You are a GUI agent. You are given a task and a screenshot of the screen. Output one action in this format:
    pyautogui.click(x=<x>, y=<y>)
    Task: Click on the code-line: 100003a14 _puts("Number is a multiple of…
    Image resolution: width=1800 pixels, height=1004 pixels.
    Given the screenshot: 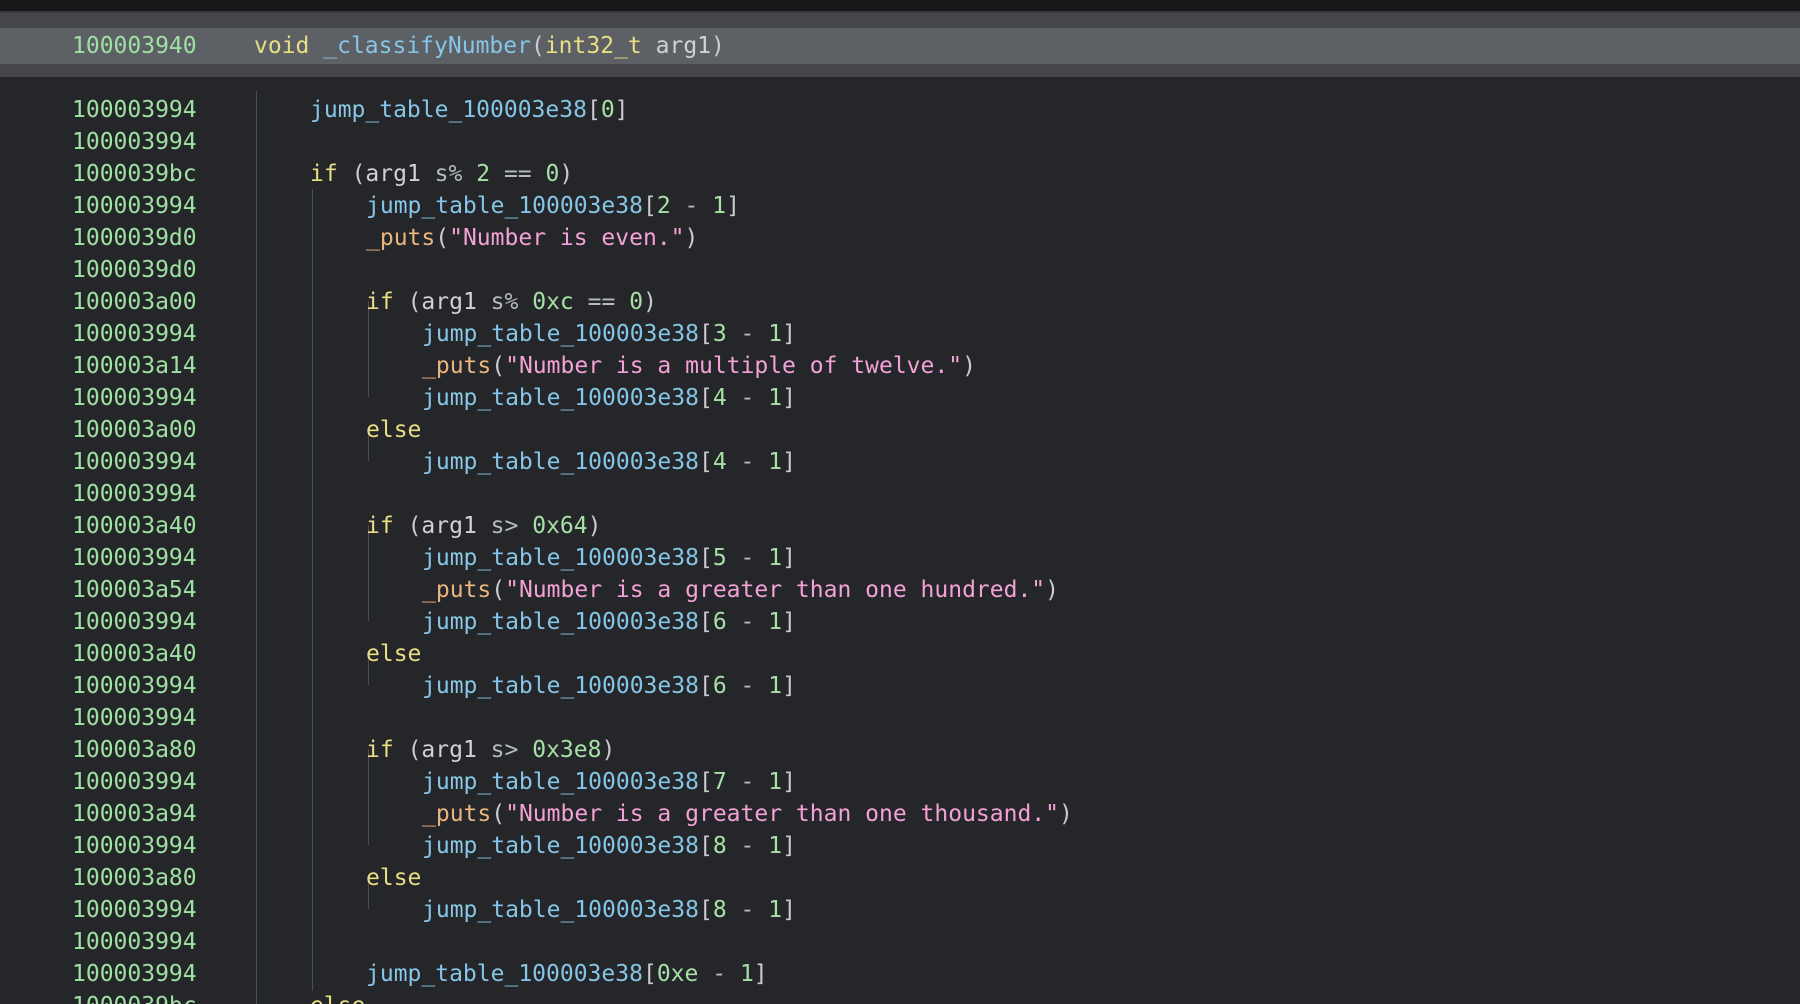 What is the action you would take?
    pyautogui.click(x=900, y=366)
    